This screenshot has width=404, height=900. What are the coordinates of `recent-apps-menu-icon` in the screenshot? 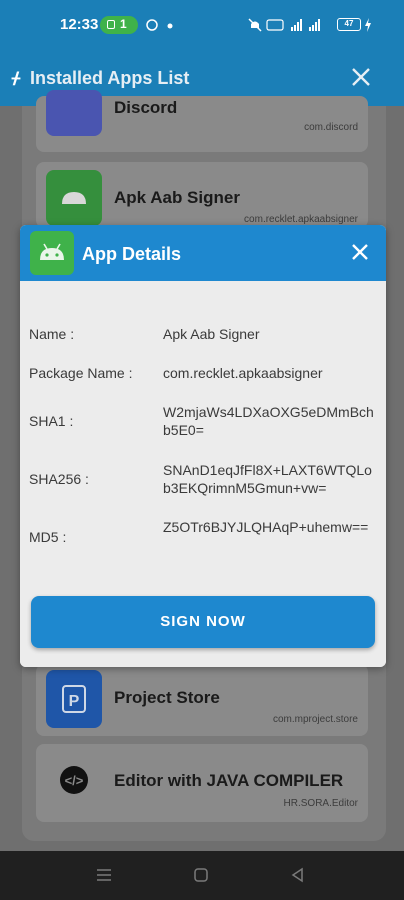 It's located at (104, 875).